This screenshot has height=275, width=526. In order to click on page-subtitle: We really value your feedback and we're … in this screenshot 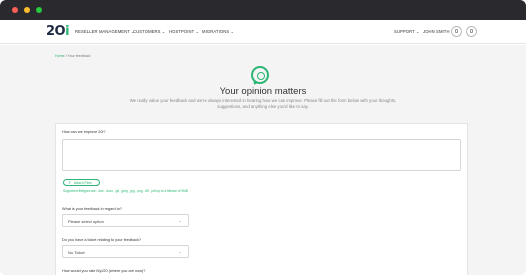, I will do `click(263, 103)`.